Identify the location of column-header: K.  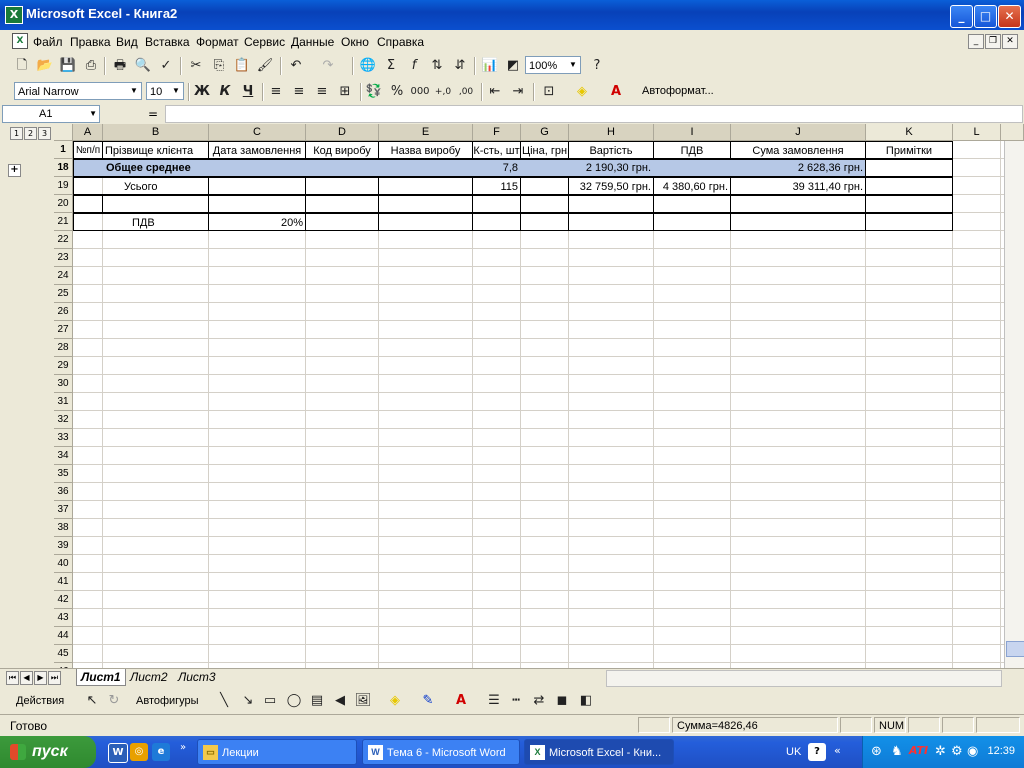
(909, 132).